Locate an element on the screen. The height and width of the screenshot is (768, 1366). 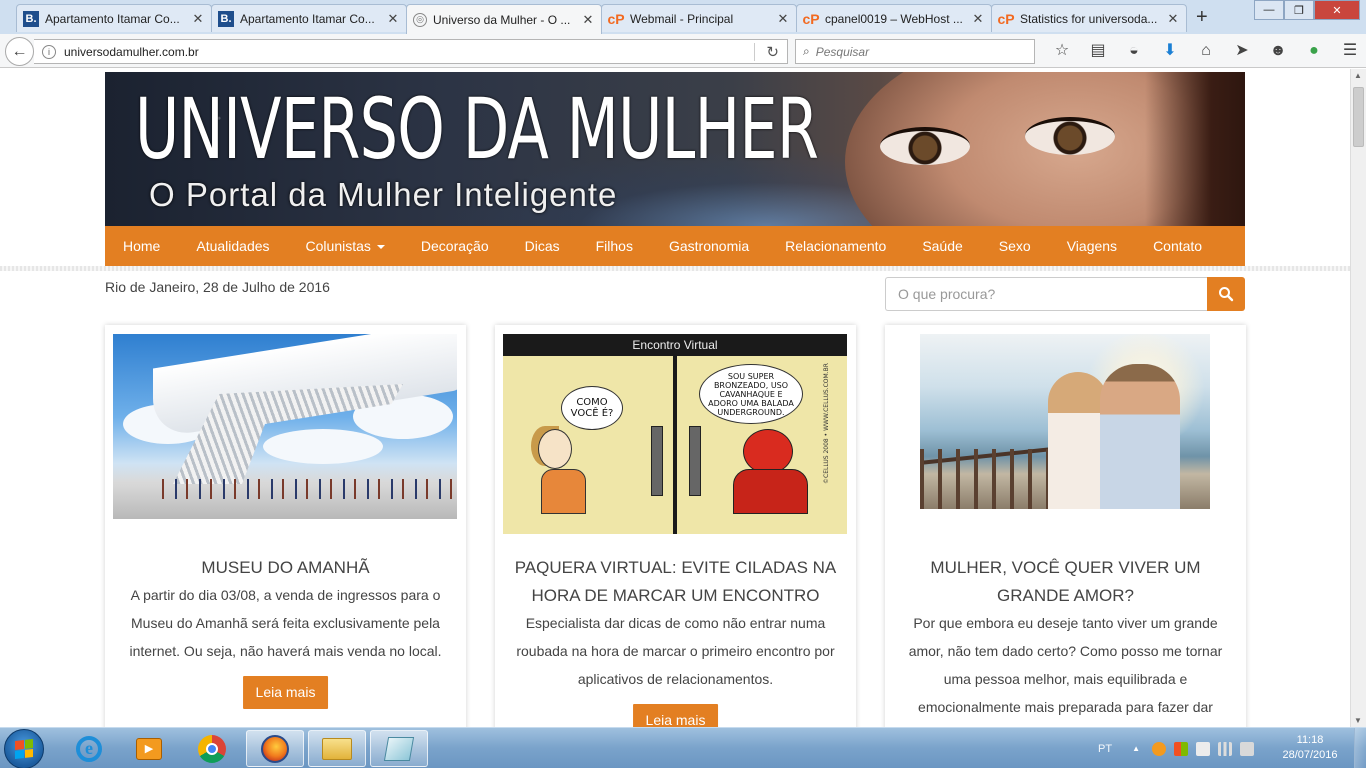
banner-subtitle: O Portal da Mulher Inteligente is located at coordinates (383, 194).